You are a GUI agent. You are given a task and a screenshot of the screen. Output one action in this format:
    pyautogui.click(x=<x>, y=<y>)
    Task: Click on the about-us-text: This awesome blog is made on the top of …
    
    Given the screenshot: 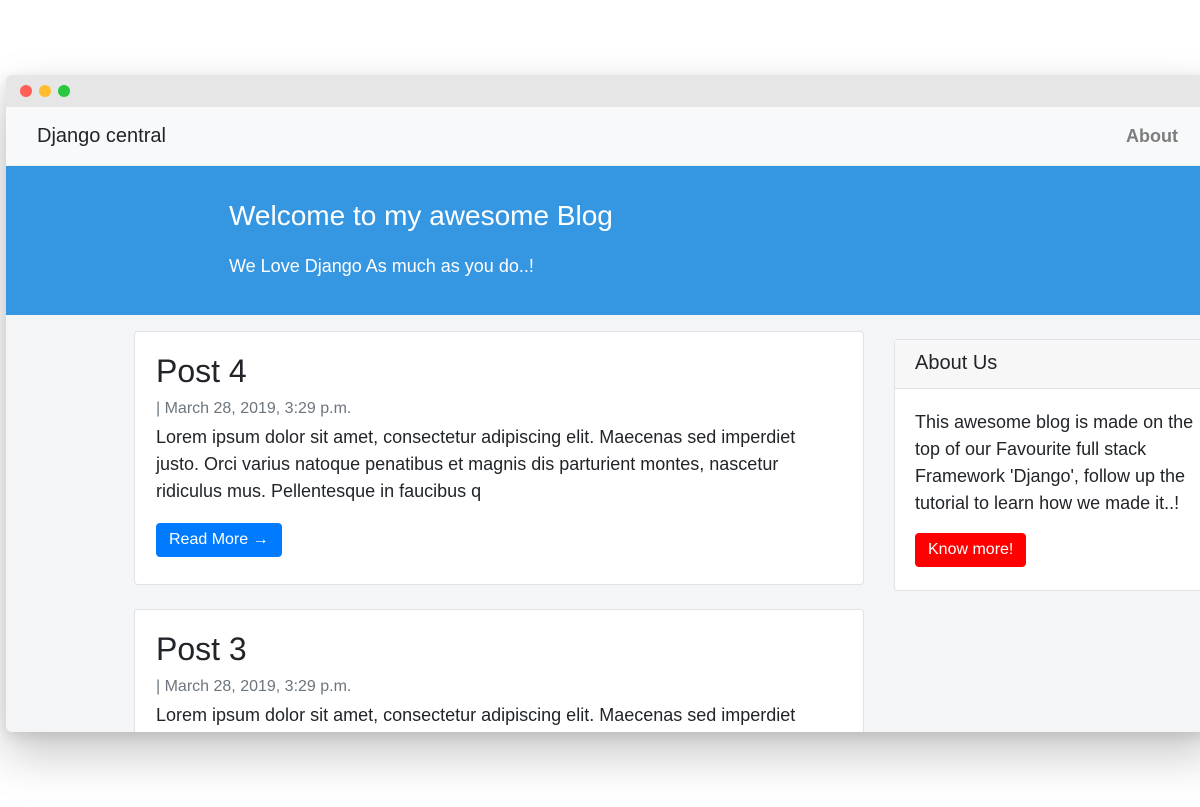 What is the action you would take?
    pyautogui.click(x=1054, y=462)
    